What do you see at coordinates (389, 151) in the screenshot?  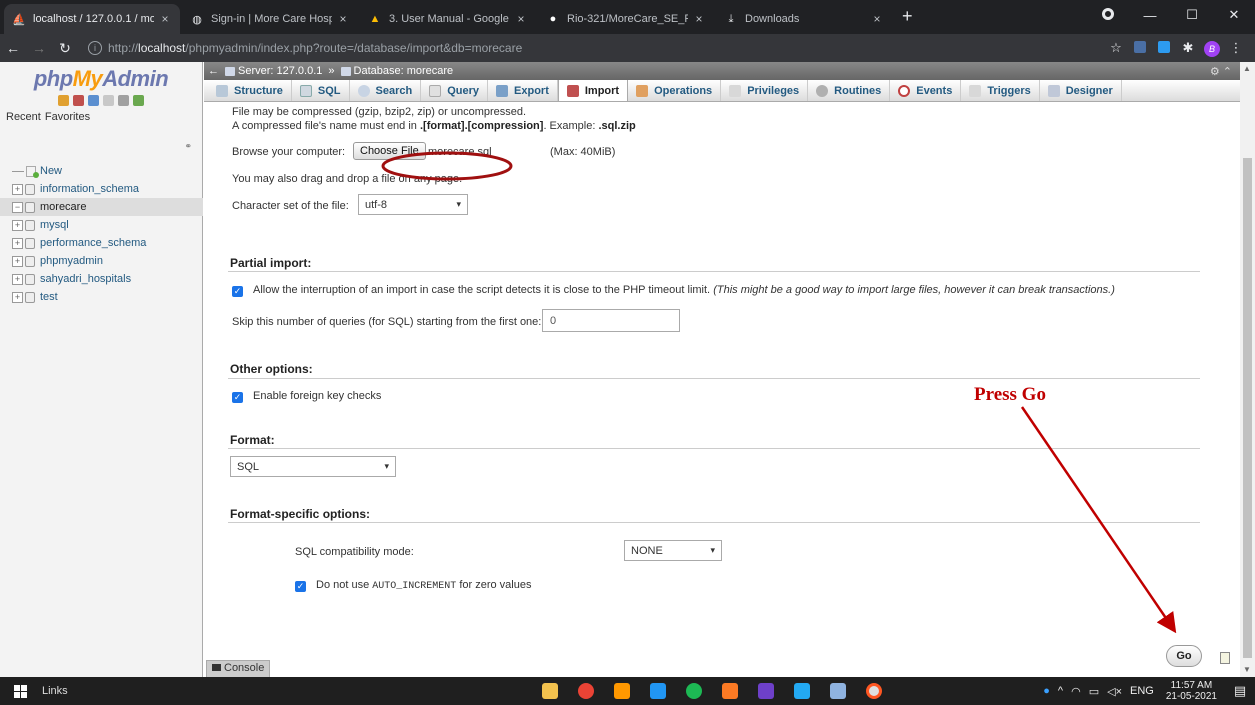 I see `choose-file-button: Choose File` at bounding box center [389, 151].